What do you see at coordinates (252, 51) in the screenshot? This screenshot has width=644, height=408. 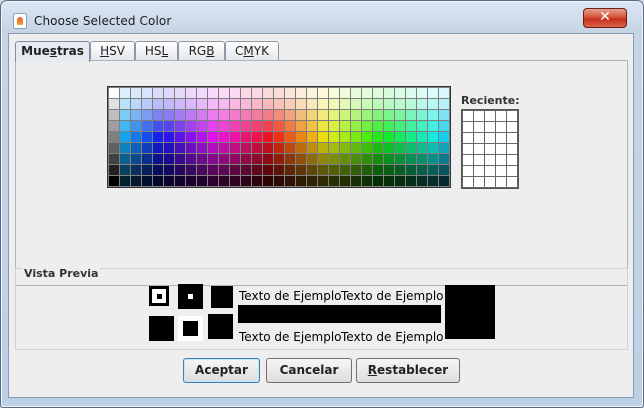 I see `tab-cmyk: CMYK` at bounding box center [252, 51].